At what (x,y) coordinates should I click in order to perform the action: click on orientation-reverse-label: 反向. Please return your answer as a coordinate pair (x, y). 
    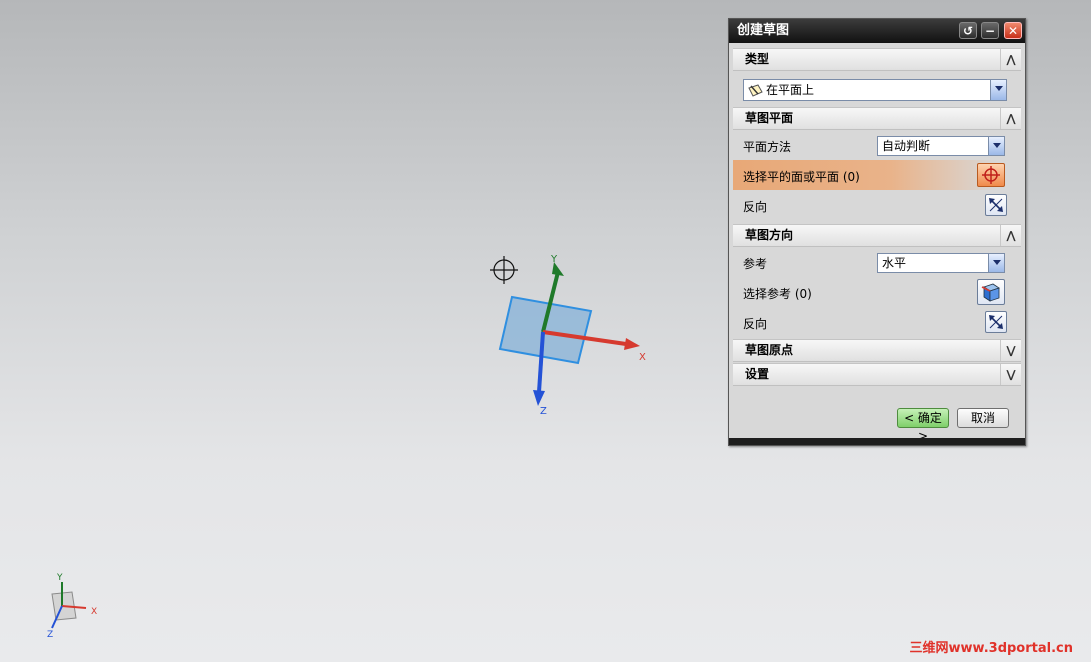
    Looking at the image, I should click on (755, 324).